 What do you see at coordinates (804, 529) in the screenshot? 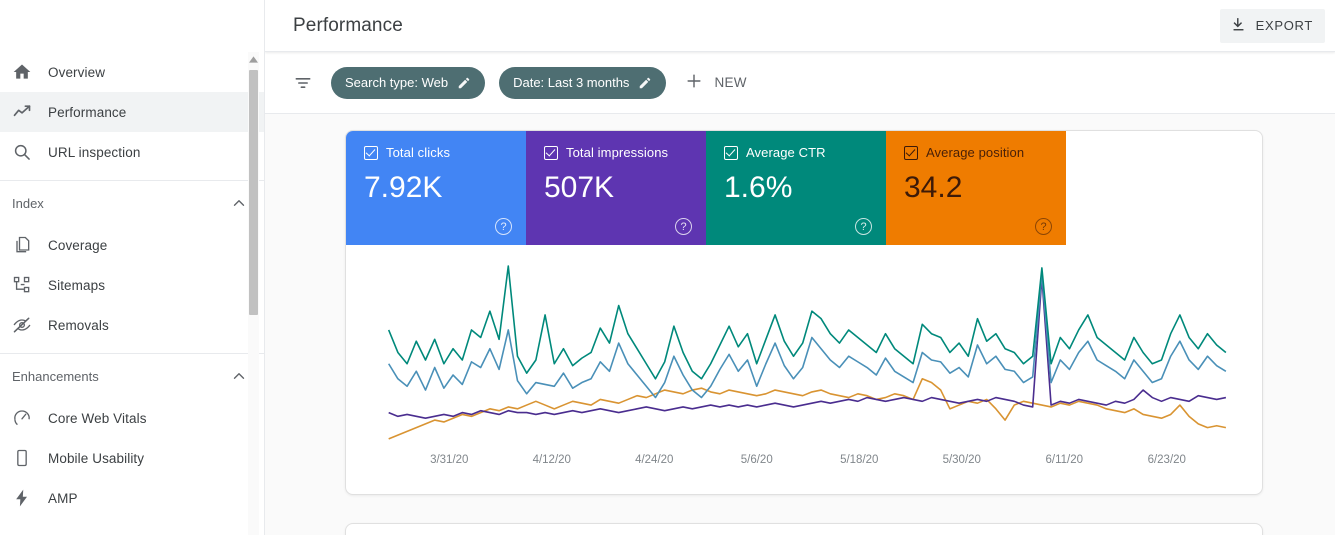
I see `secondary-table-card` at bounding box center [804, 529].